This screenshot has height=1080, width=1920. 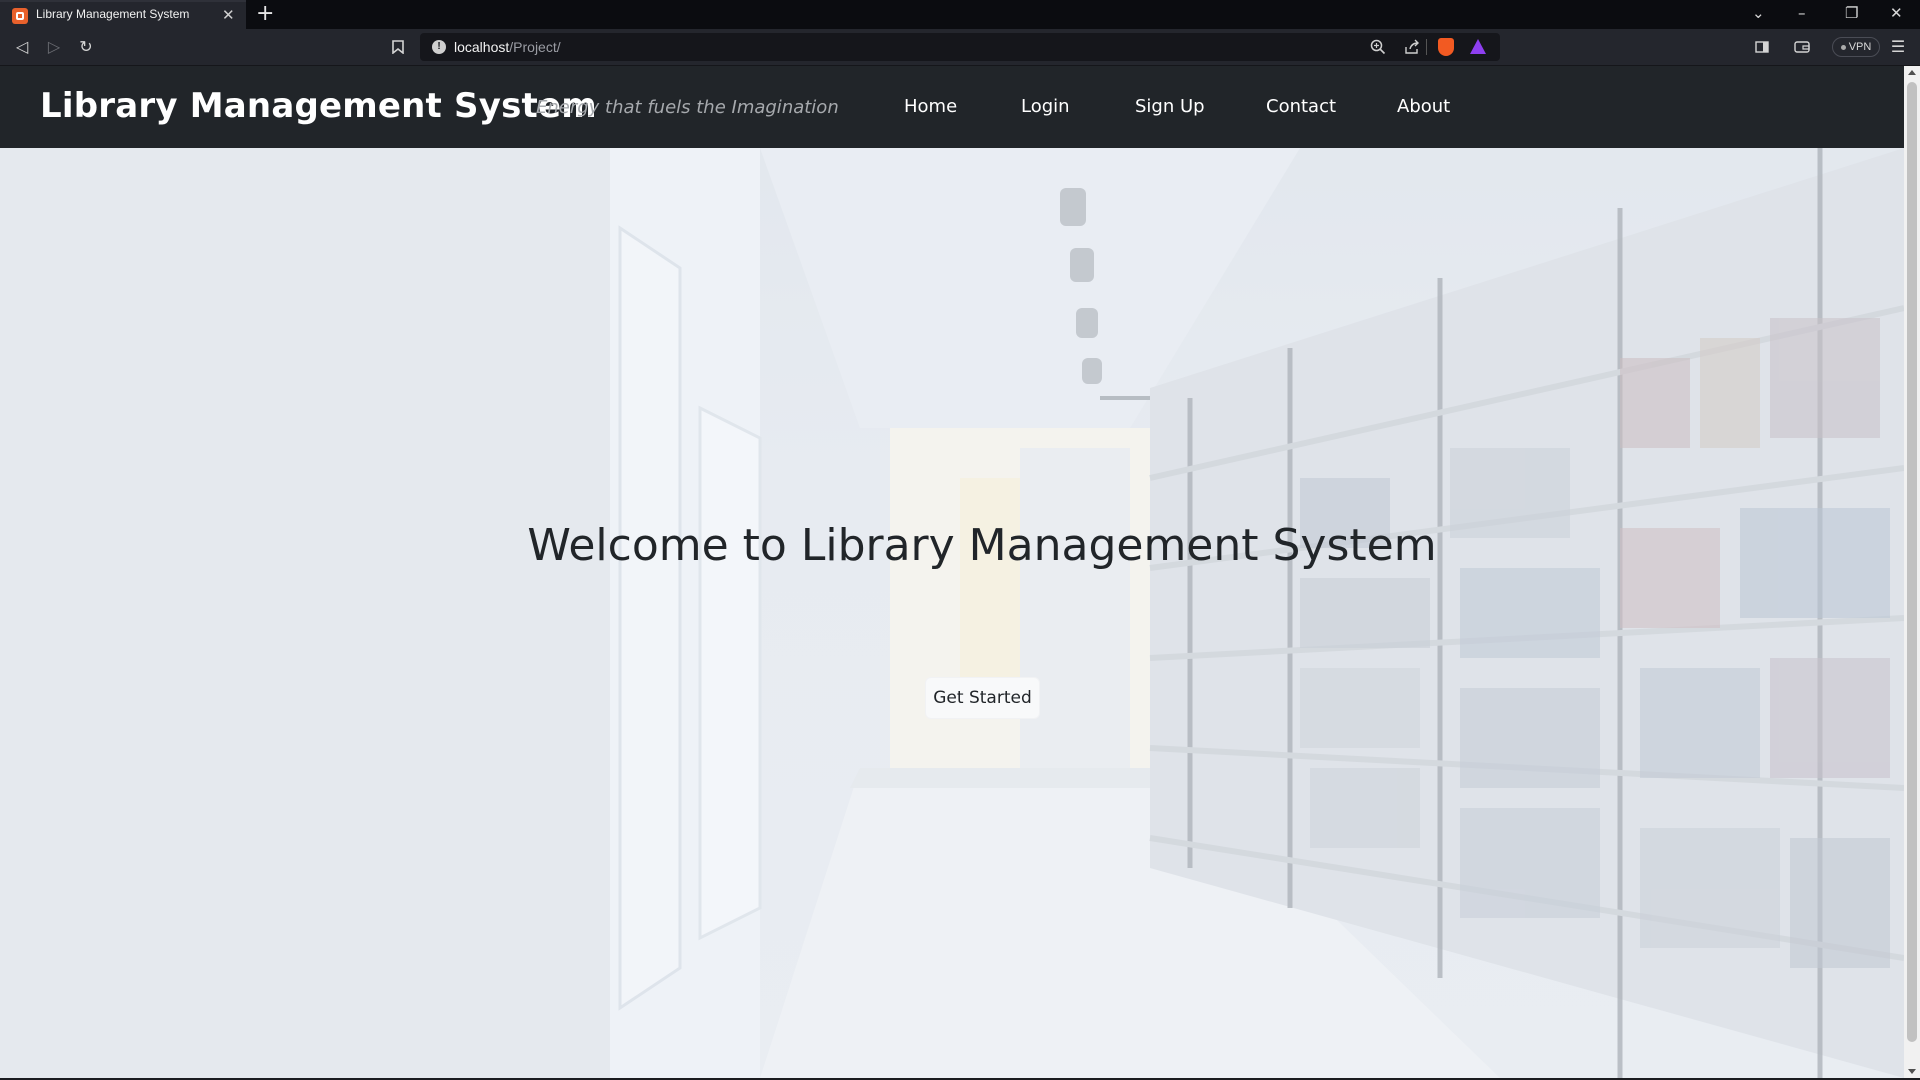 What do you see at coordinates (1802, 47) in the screenshot?
I see `wallet-icon` at bounding box center [1802, 47].